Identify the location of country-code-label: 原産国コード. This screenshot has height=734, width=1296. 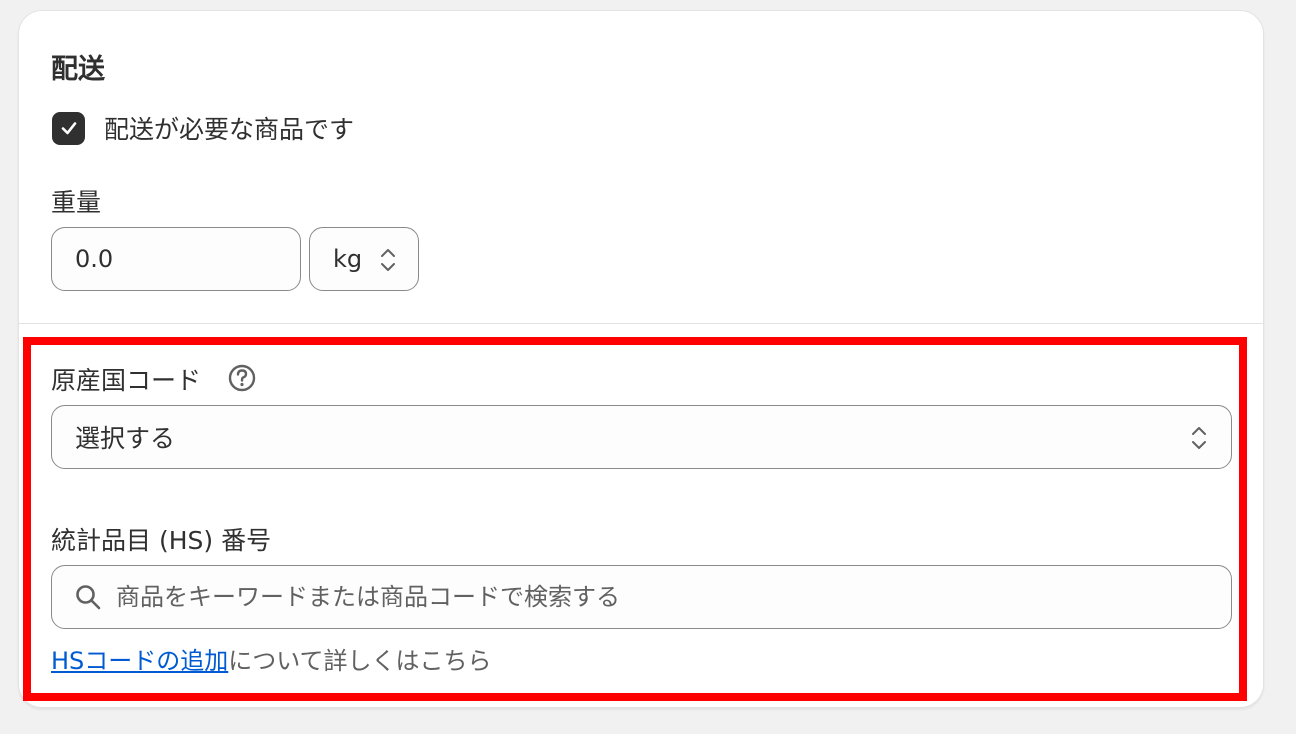
(126, 380).